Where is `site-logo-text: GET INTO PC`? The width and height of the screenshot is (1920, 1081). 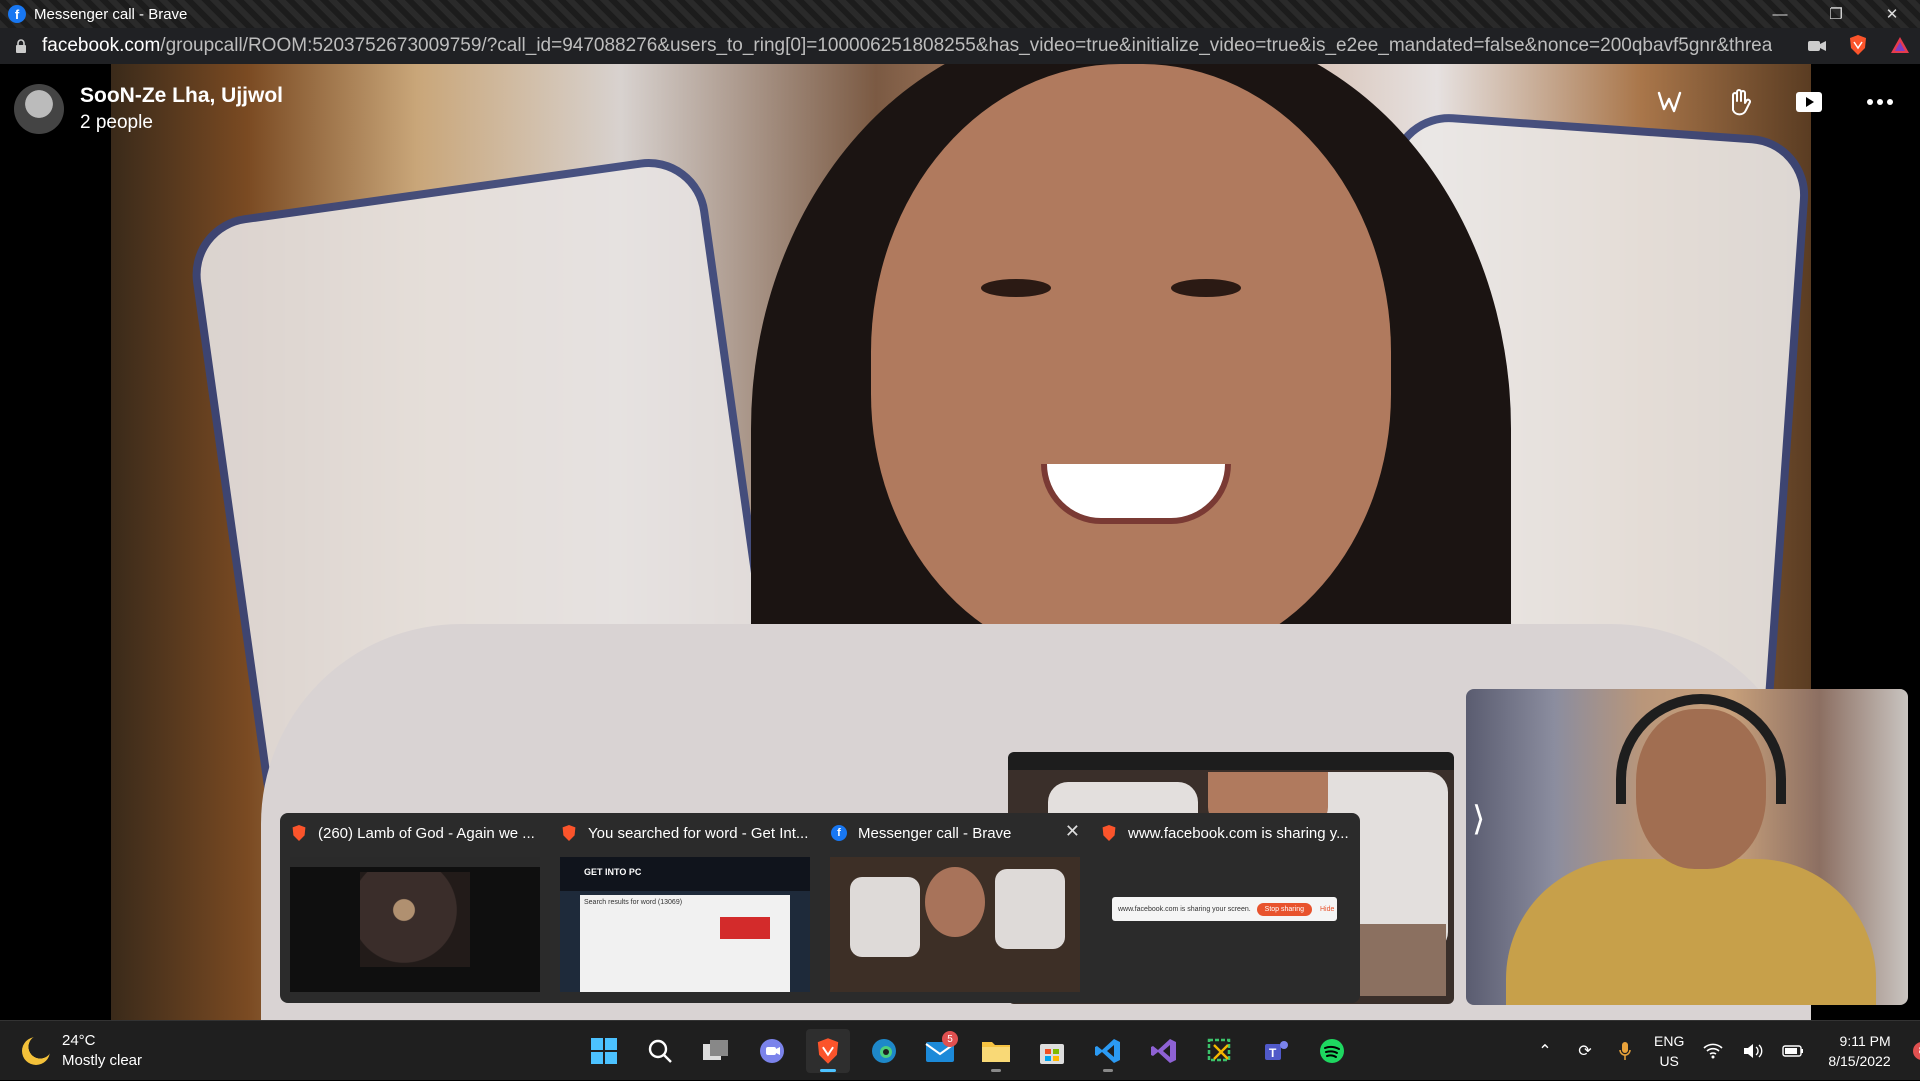
site-logo-text: GET INTO PC is located at coordinates (685, 874).